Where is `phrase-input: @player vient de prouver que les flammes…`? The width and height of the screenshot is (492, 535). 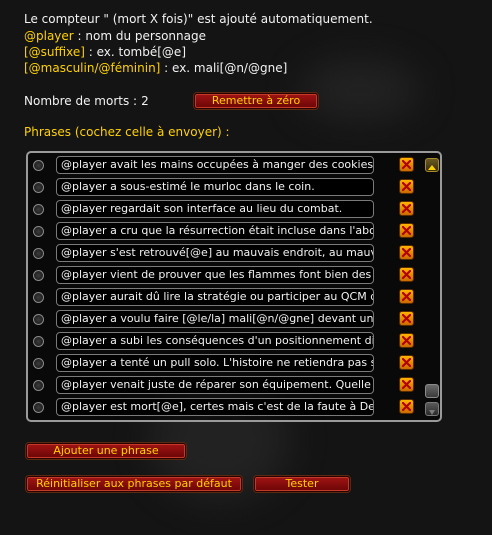
phrase-input: @player vient de prouver que les flammes… is located at coordinates (215, 275).